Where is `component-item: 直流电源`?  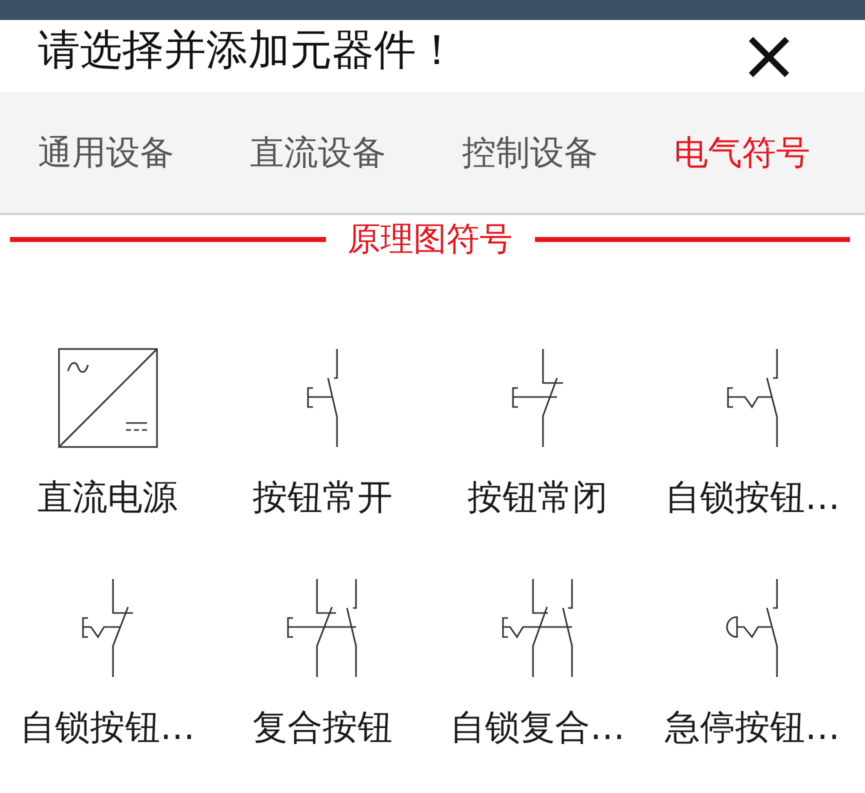
component-item: 直流电源 is located at coordinates (107, 433).